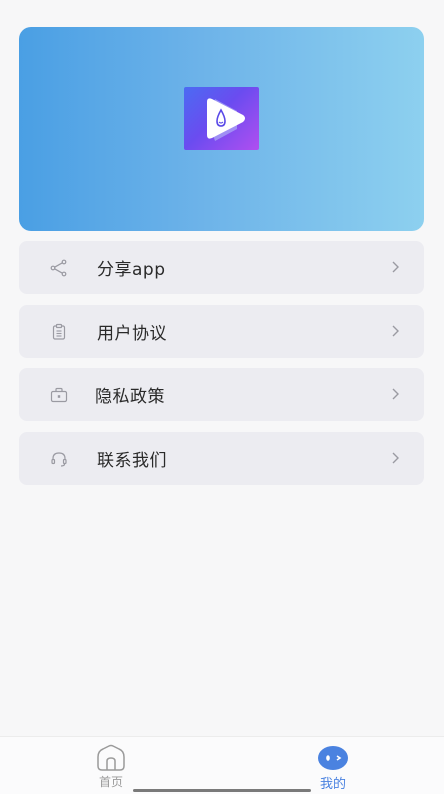 The width and height of the screenshot is (444, 794). I want to click on tab-home-label: 首页, so click(110, 782).